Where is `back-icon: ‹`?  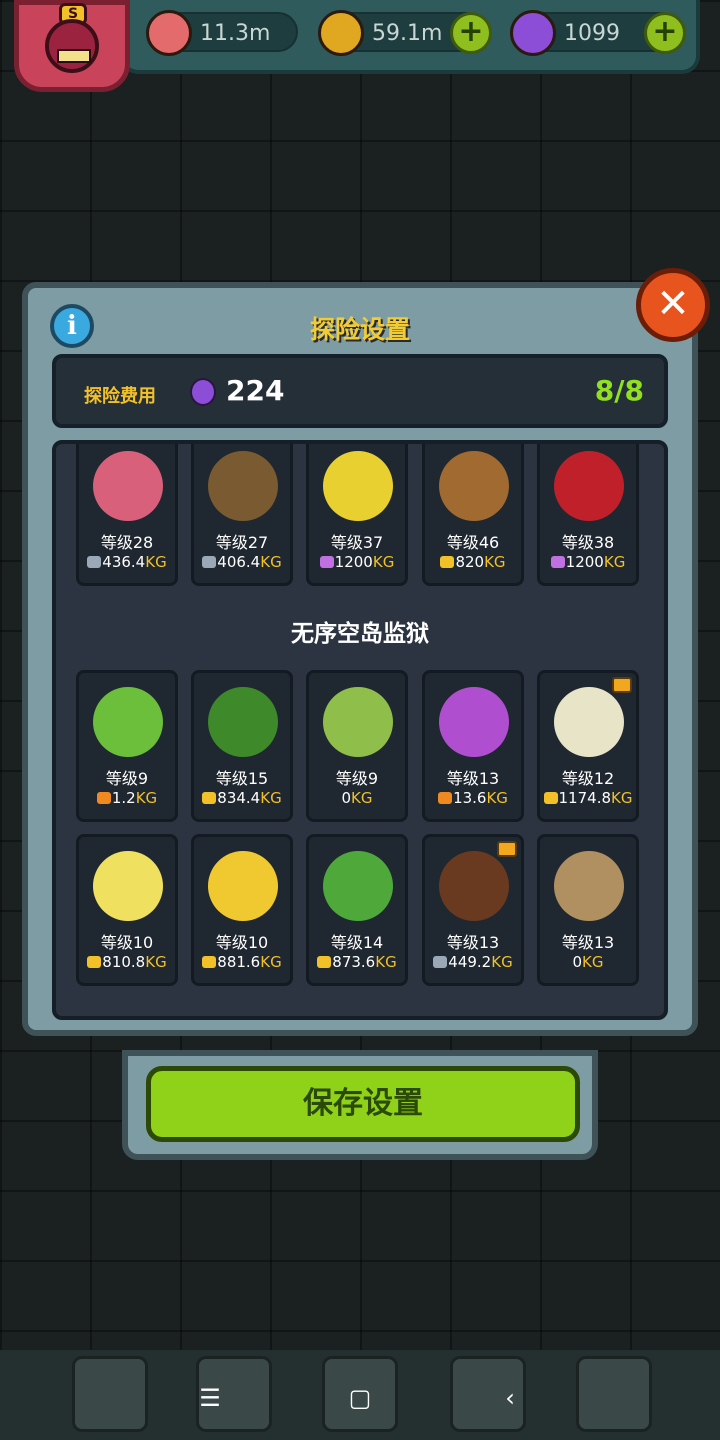
back-icon: ‹ is located at coordinates (510, 1398).